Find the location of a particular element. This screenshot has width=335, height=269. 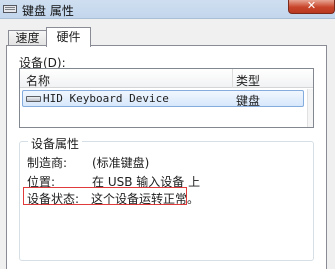

title-bar: 键盘 属性 ✕ is located at coordinates (167, 9).